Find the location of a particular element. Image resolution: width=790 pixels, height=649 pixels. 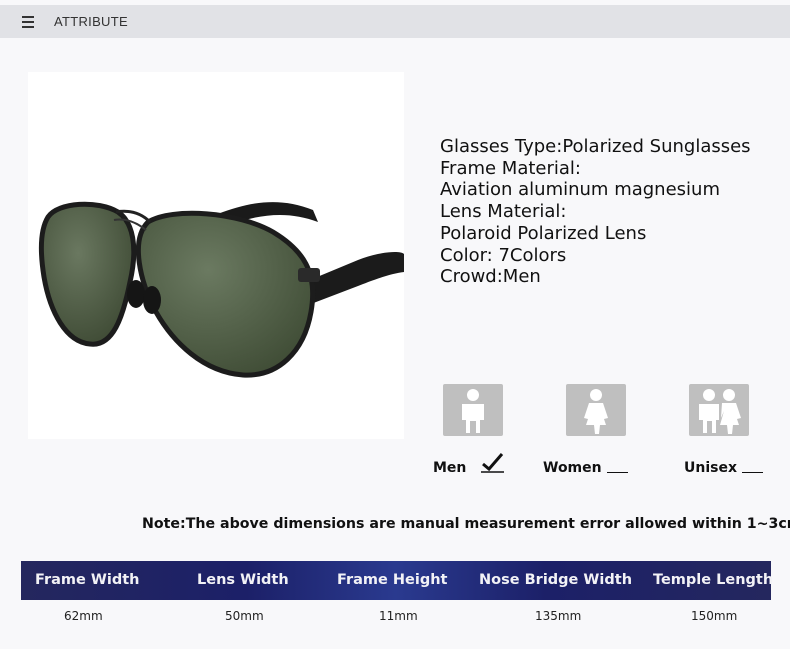

man-icon is located at coordinates (473, 410).